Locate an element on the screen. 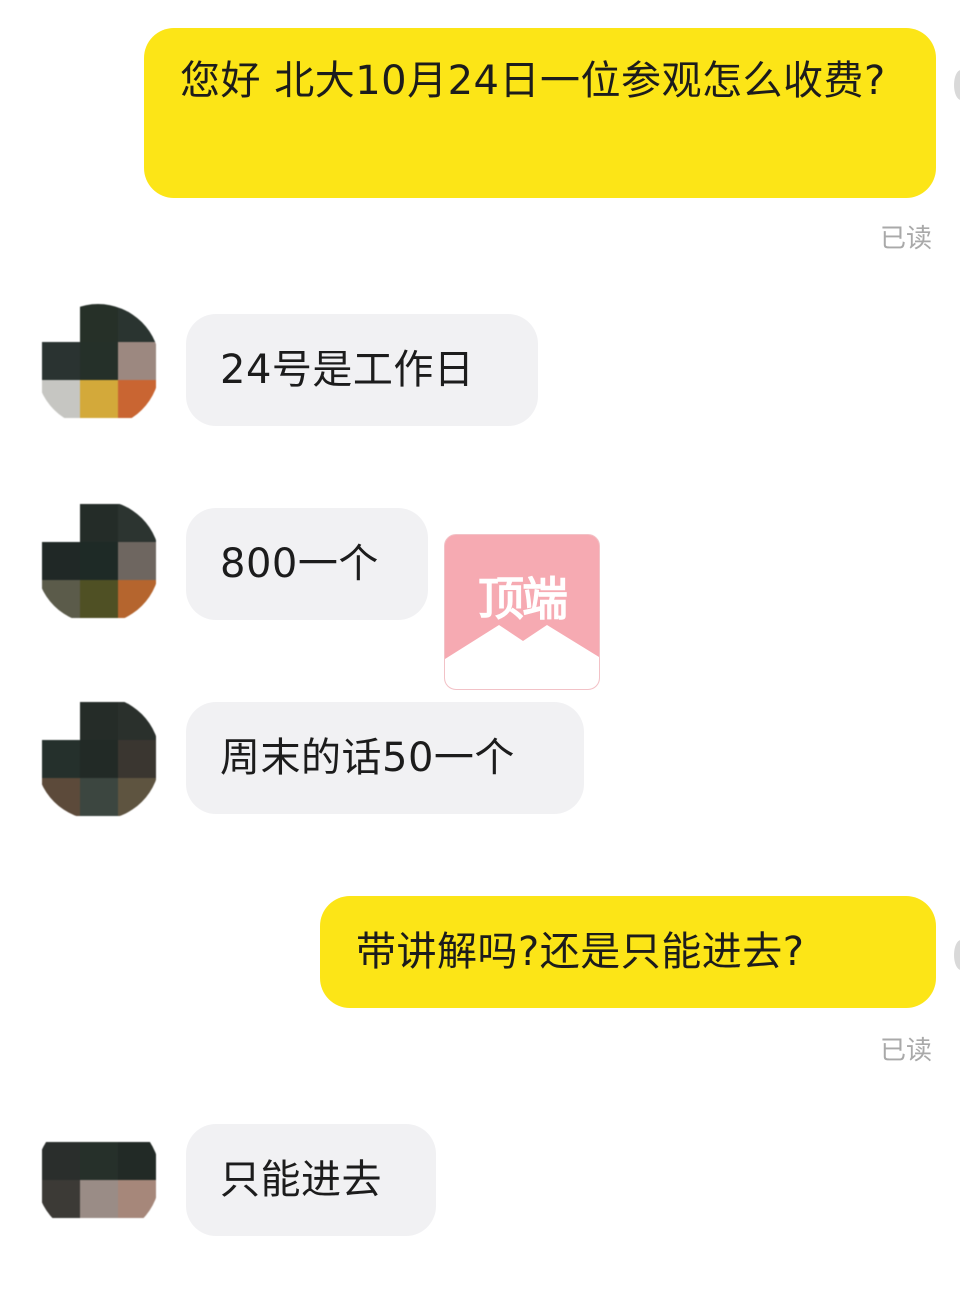  outgoing-message-bubble: 带讲解吗?还是只能进去? is located at coordinates (628, 952).